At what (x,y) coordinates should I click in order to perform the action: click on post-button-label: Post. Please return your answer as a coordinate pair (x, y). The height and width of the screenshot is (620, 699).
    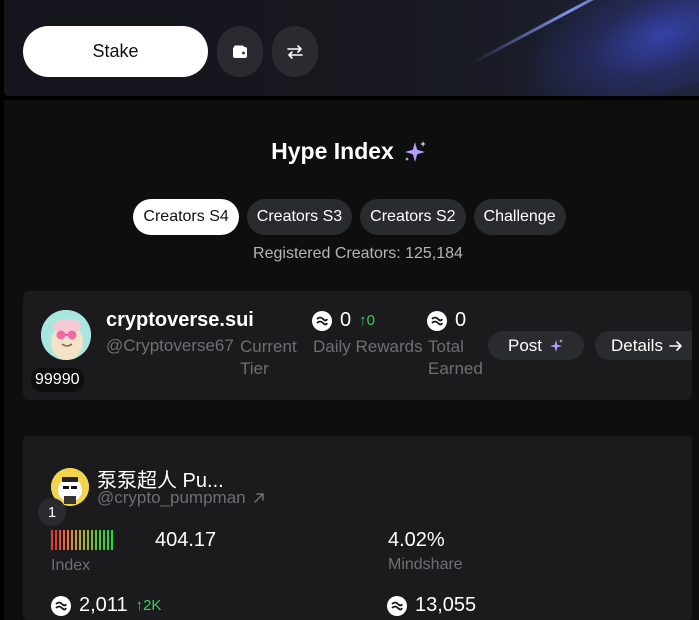
    Looking at the image, I should click on (525, 345).